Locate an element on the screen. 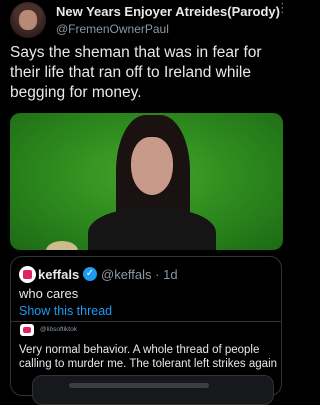 This screenshot has height=405, width=320. author-avatar is located at coordinates (28, 20).